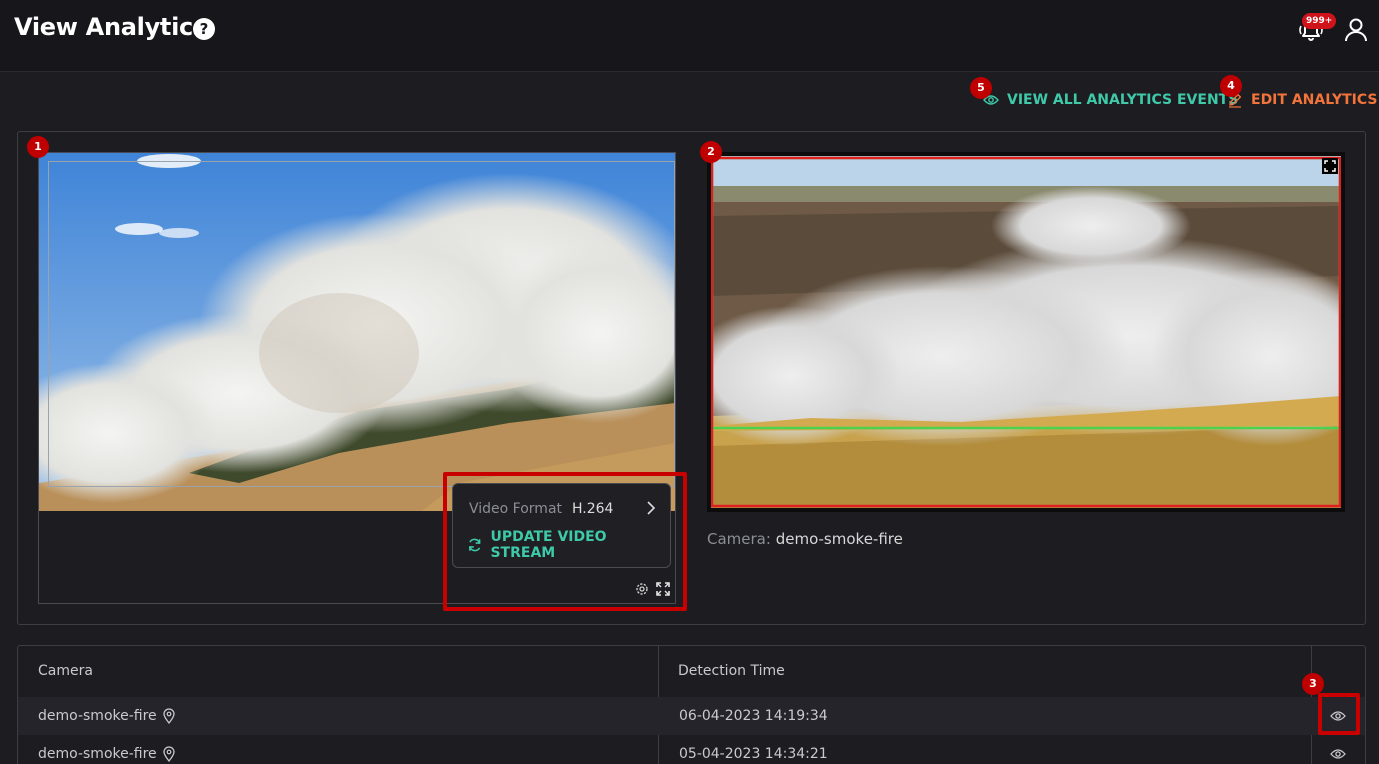 The image size is (1379, 764). Describe the element at coordinates (981, 88) in the screenshot. I see `annotation-marker-5: 5` at that location.